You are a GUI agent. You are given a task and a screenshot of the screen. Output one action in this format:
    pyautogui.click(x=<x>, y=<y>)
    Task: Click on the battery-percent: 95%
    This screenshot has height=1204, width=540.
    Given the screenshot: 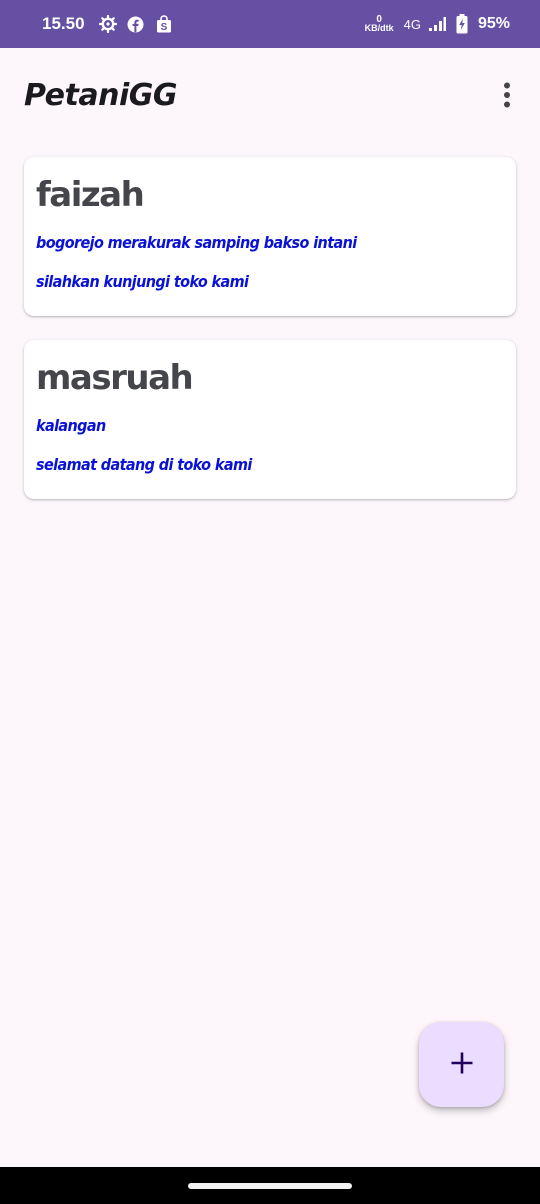 What is the action you would take?
    pyautogui.click(x=493, y=23)
    